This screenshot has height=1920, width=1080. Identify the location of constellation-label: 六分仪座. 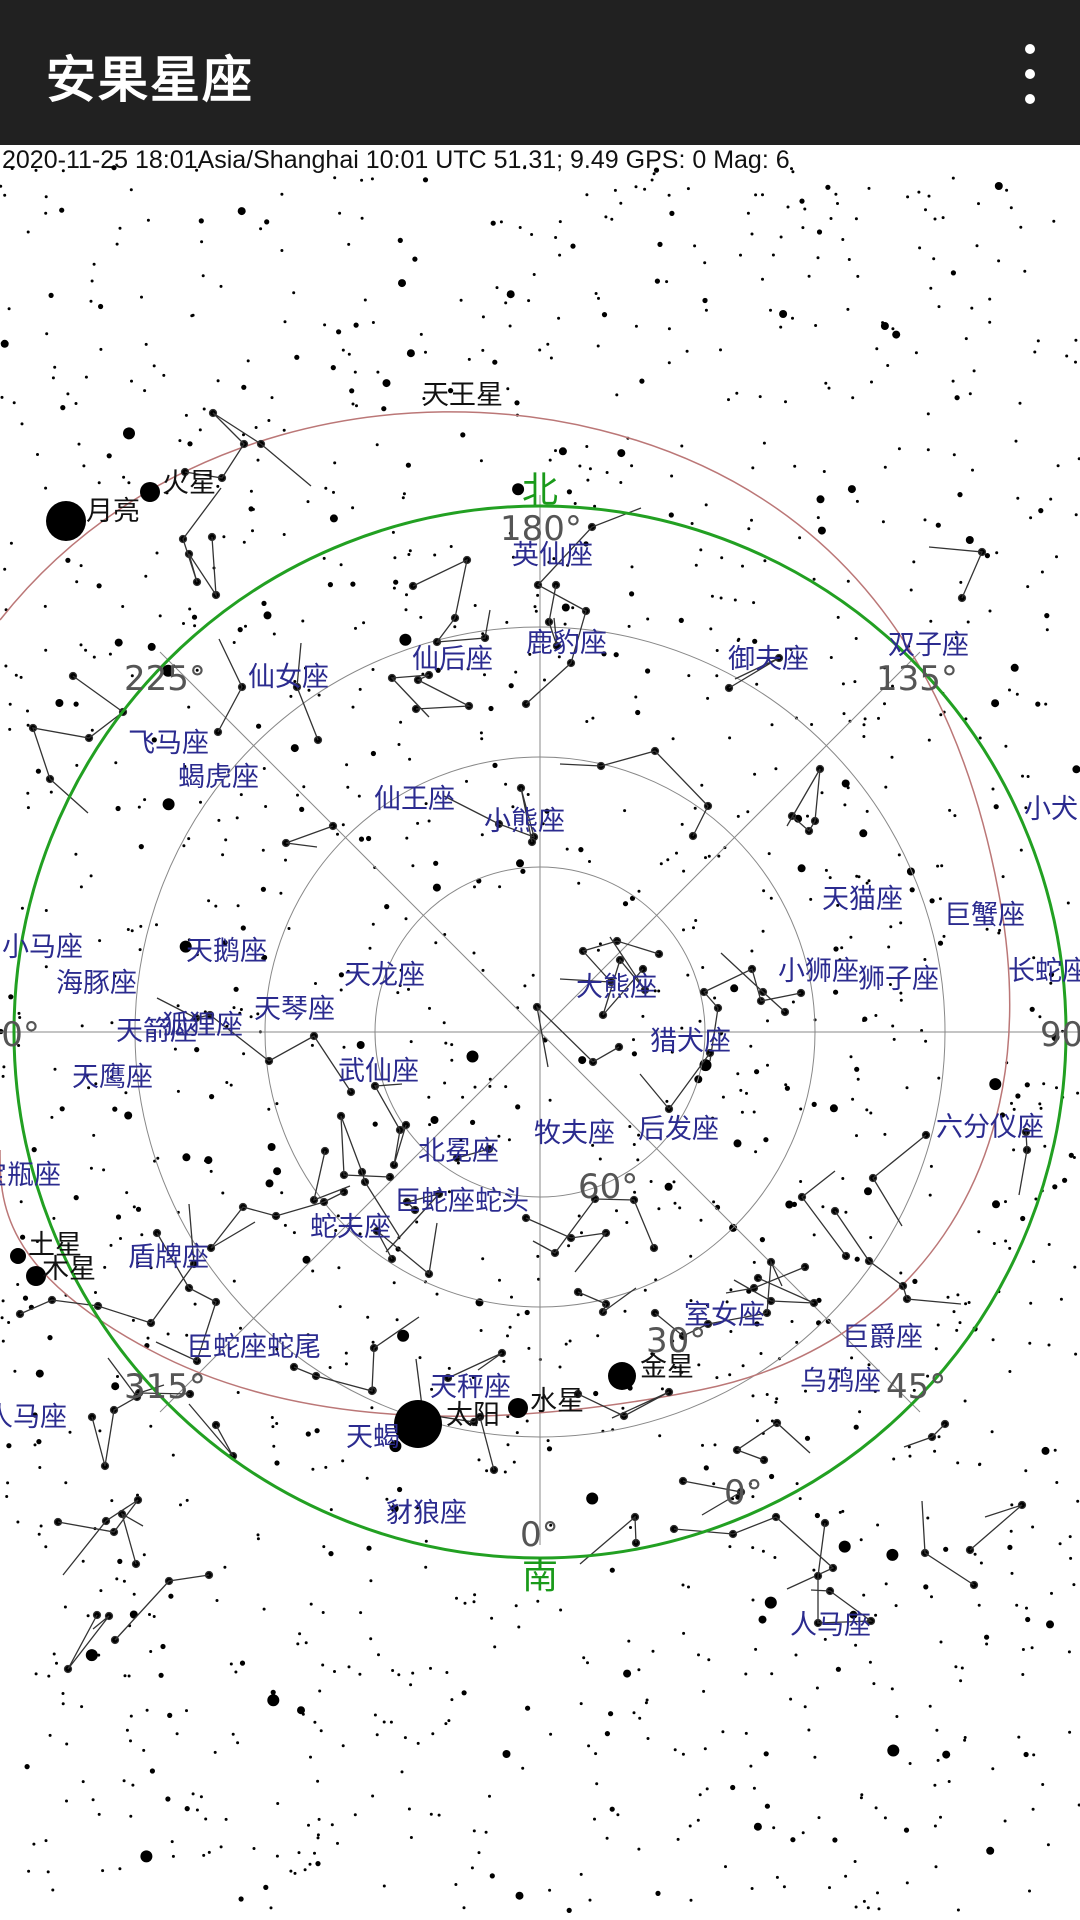
(990, 1127).